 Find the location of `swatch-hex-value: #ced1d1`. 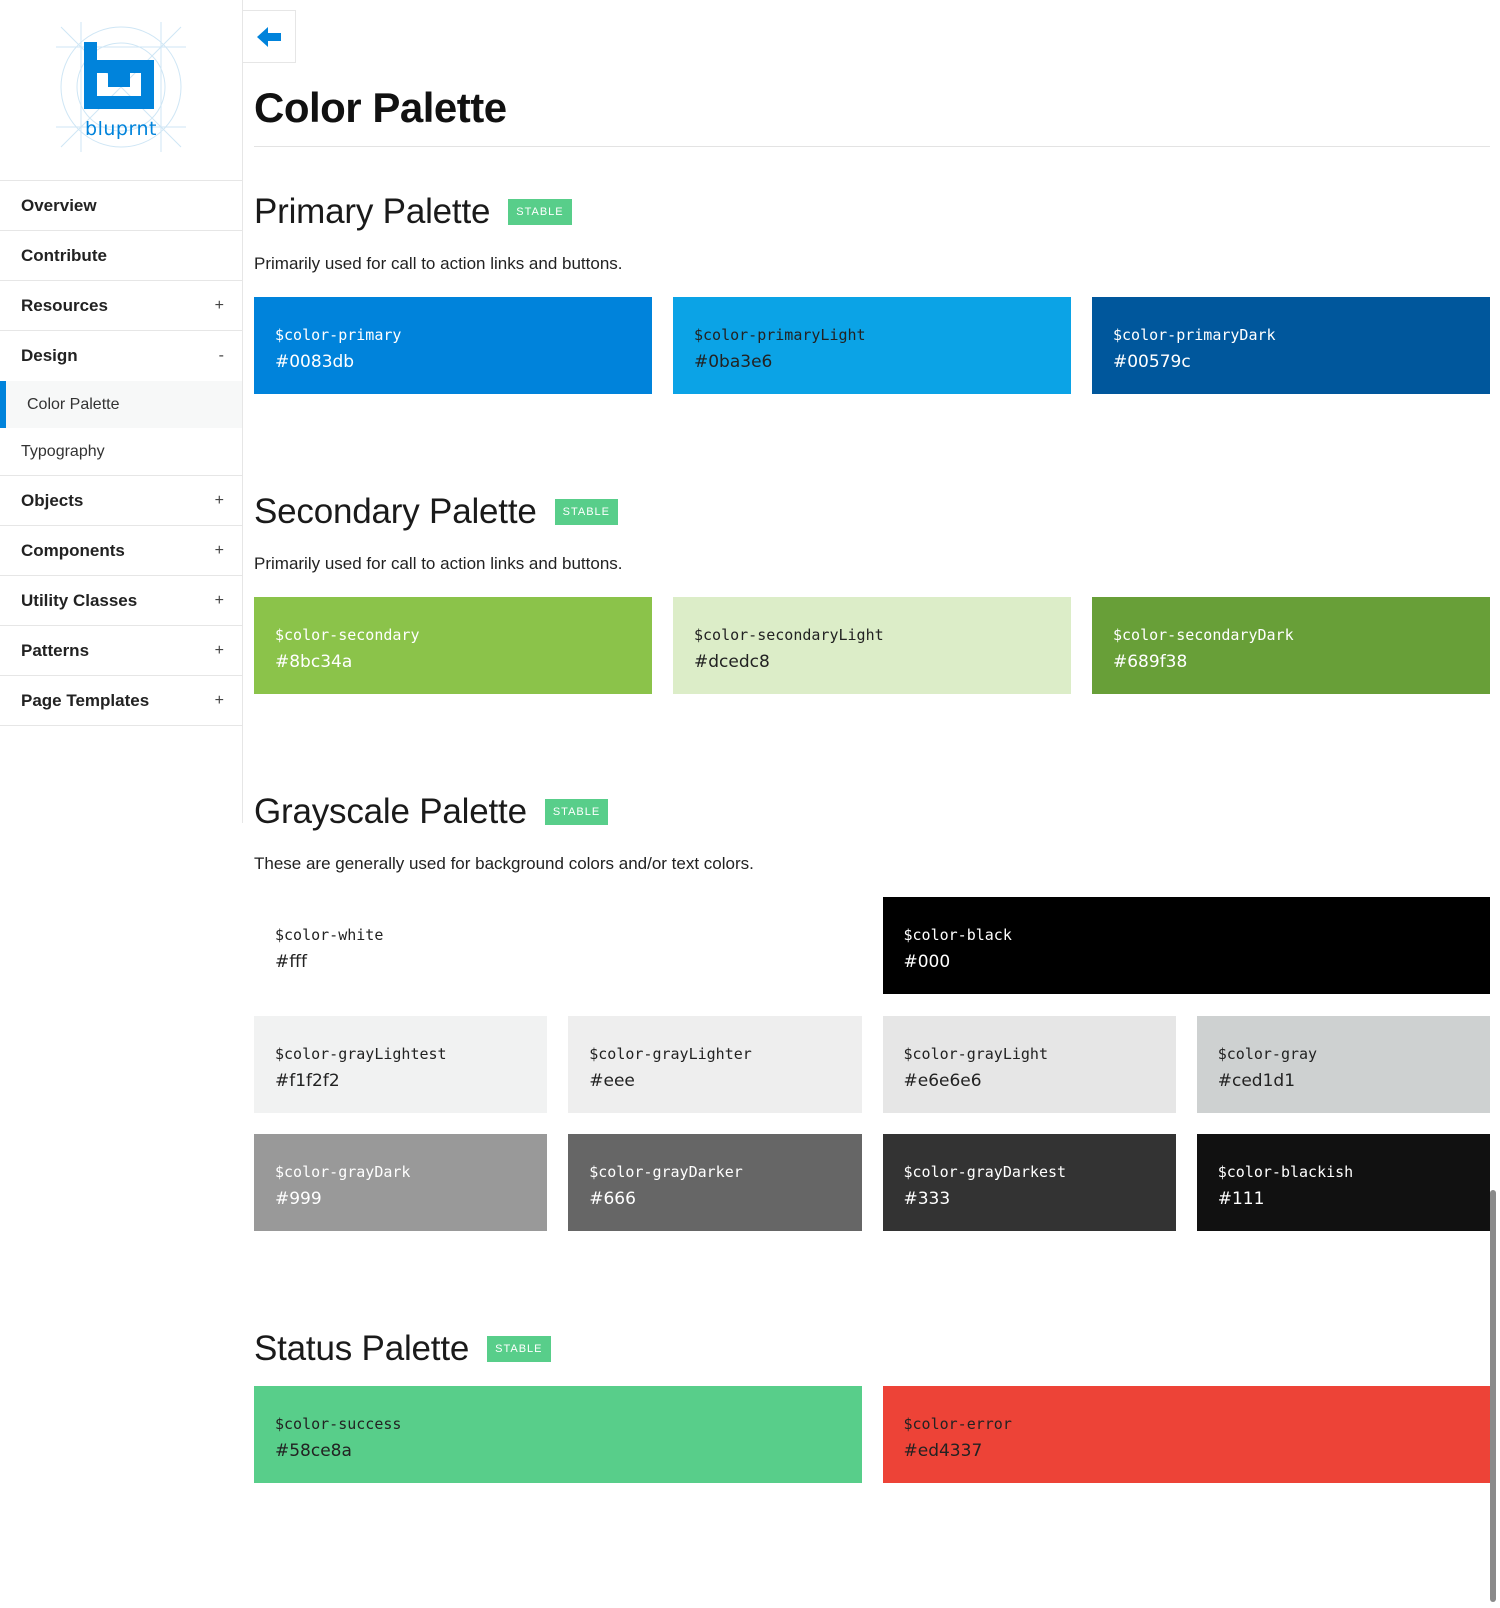

swatch-hex-value: #ced1d1 is located at coordinates (1256, 1081).